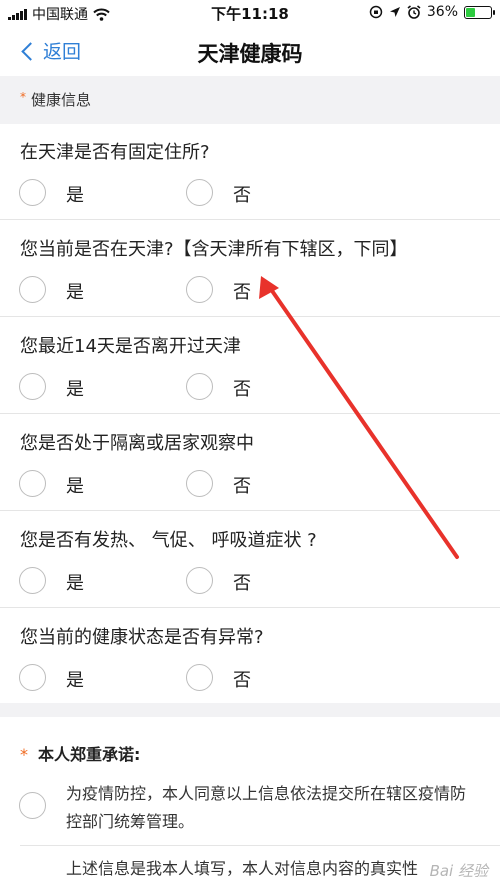 This screenshot has height=889, width=500. Describe the element at coordinates (250, 172) in the screenshot. I see `question-fixed-residence: 在天津是否有固定住所? 是 否` at that location.